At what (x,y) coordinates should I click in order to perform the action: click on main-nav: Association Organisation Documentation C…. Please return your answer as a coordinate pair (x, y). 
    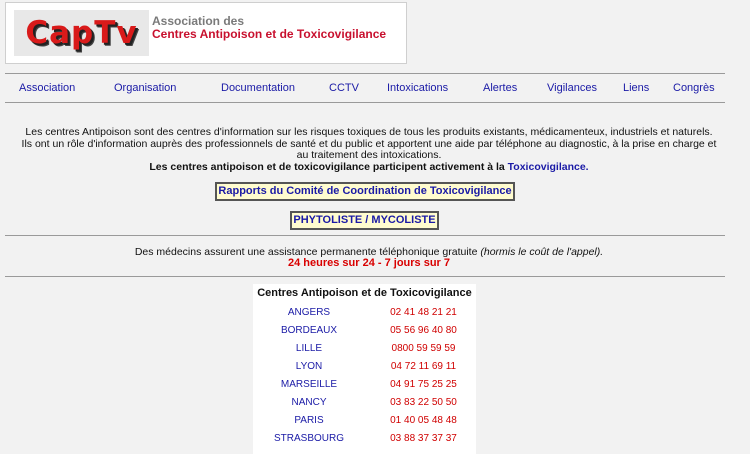
    Looking at the image, I should click on (365, 89).